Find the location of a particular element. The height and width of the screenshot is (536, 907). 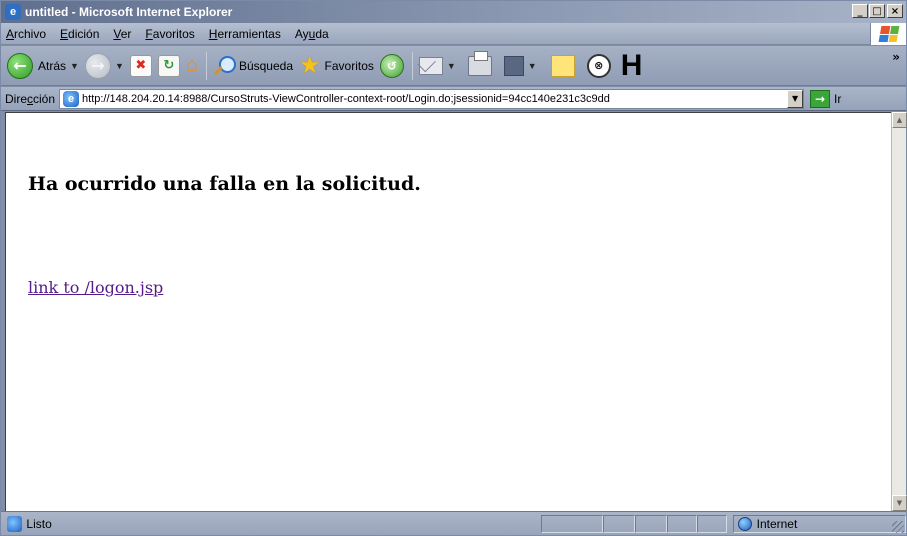

home-icon: ⌂ is located at coordinates (191, 65).